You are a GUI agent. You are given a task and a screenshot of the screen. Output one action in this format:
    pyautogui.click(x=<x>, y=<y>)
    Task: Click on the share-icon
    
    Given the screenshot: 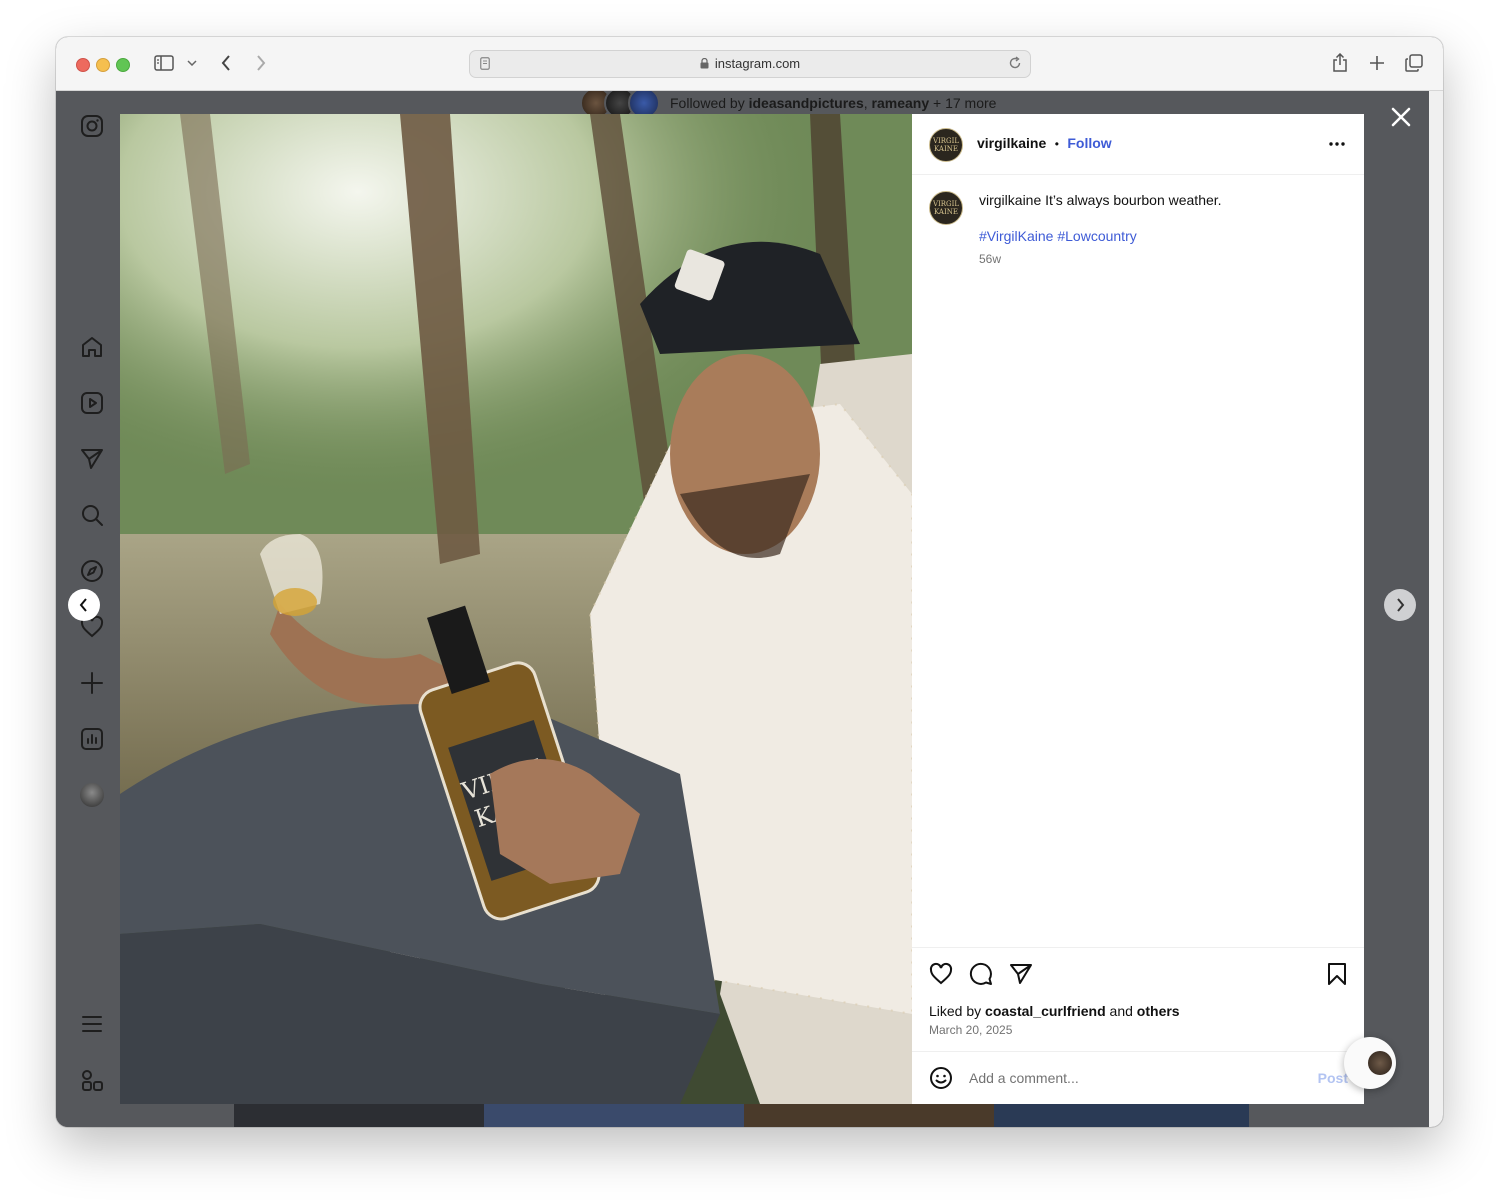 What is the action you would take?
    pyautogui.click(x=1340, y=63)
    